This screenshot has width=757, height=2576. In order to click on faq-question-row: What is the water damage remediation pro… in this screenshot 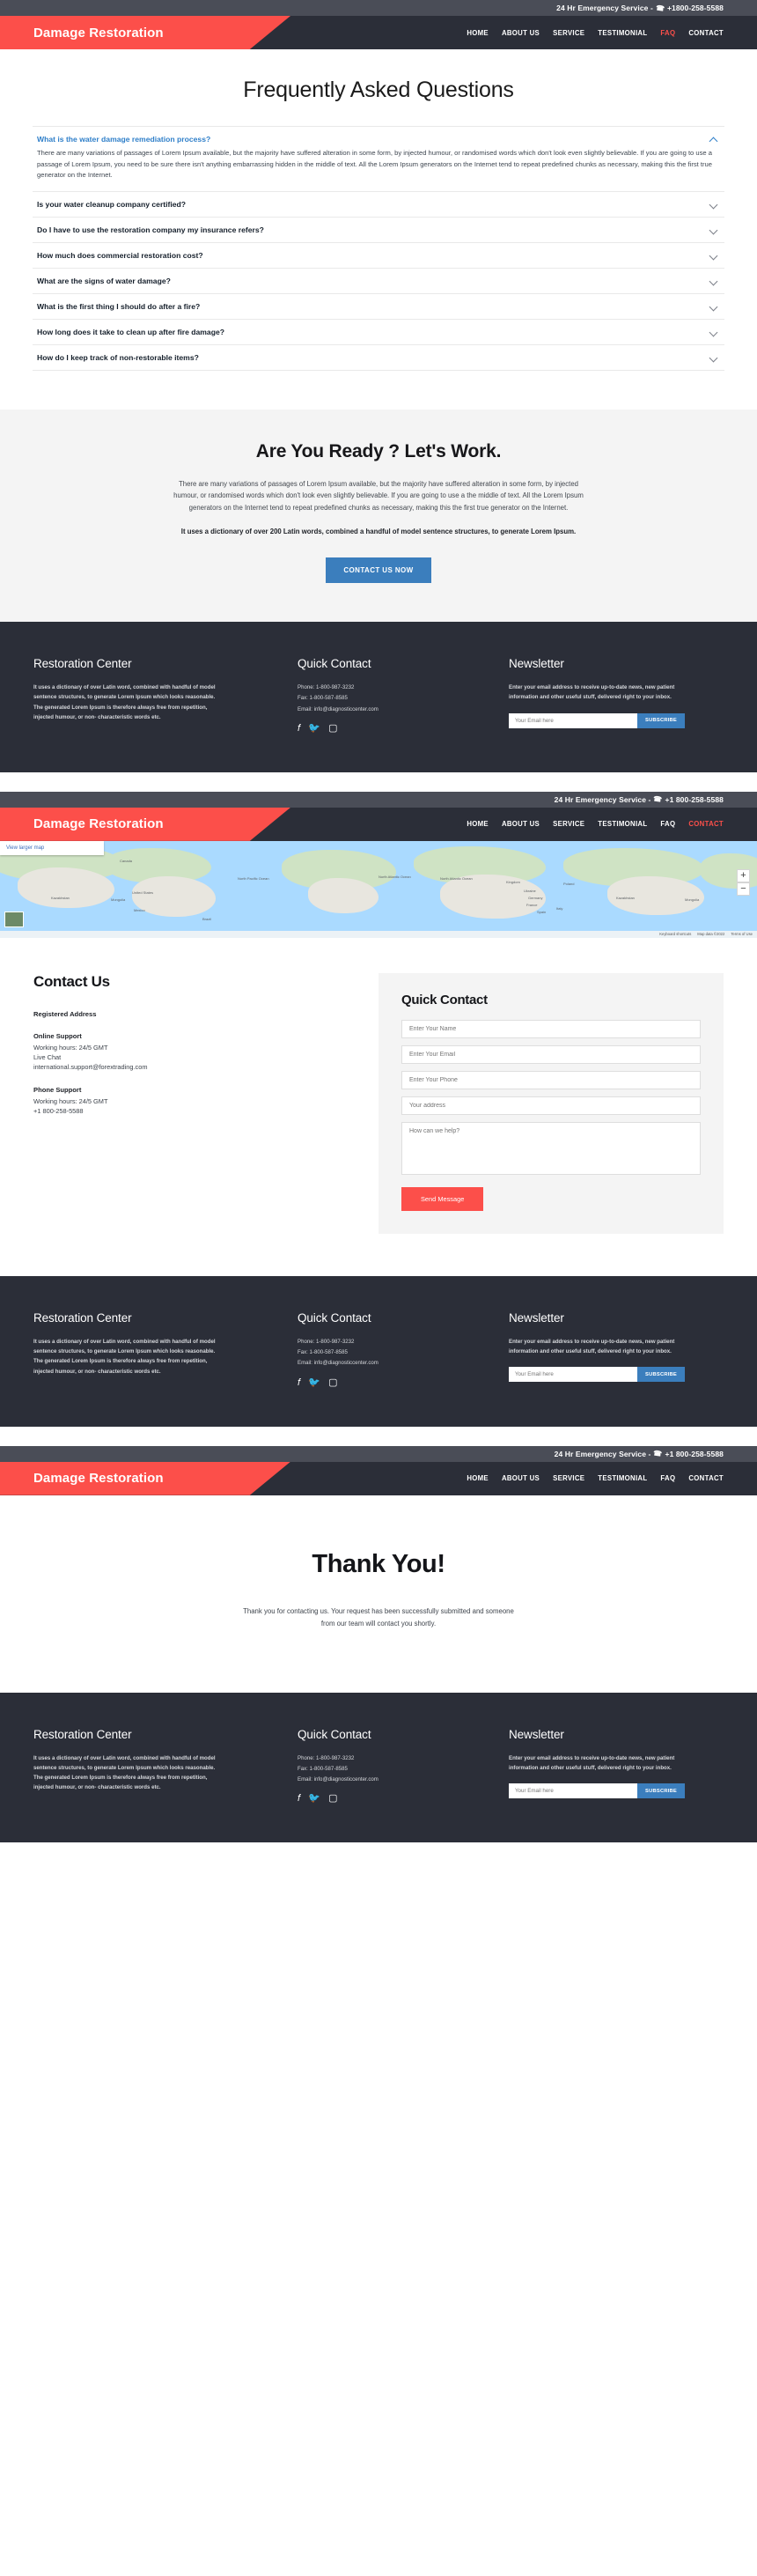, I will do `click(378, 137)`.